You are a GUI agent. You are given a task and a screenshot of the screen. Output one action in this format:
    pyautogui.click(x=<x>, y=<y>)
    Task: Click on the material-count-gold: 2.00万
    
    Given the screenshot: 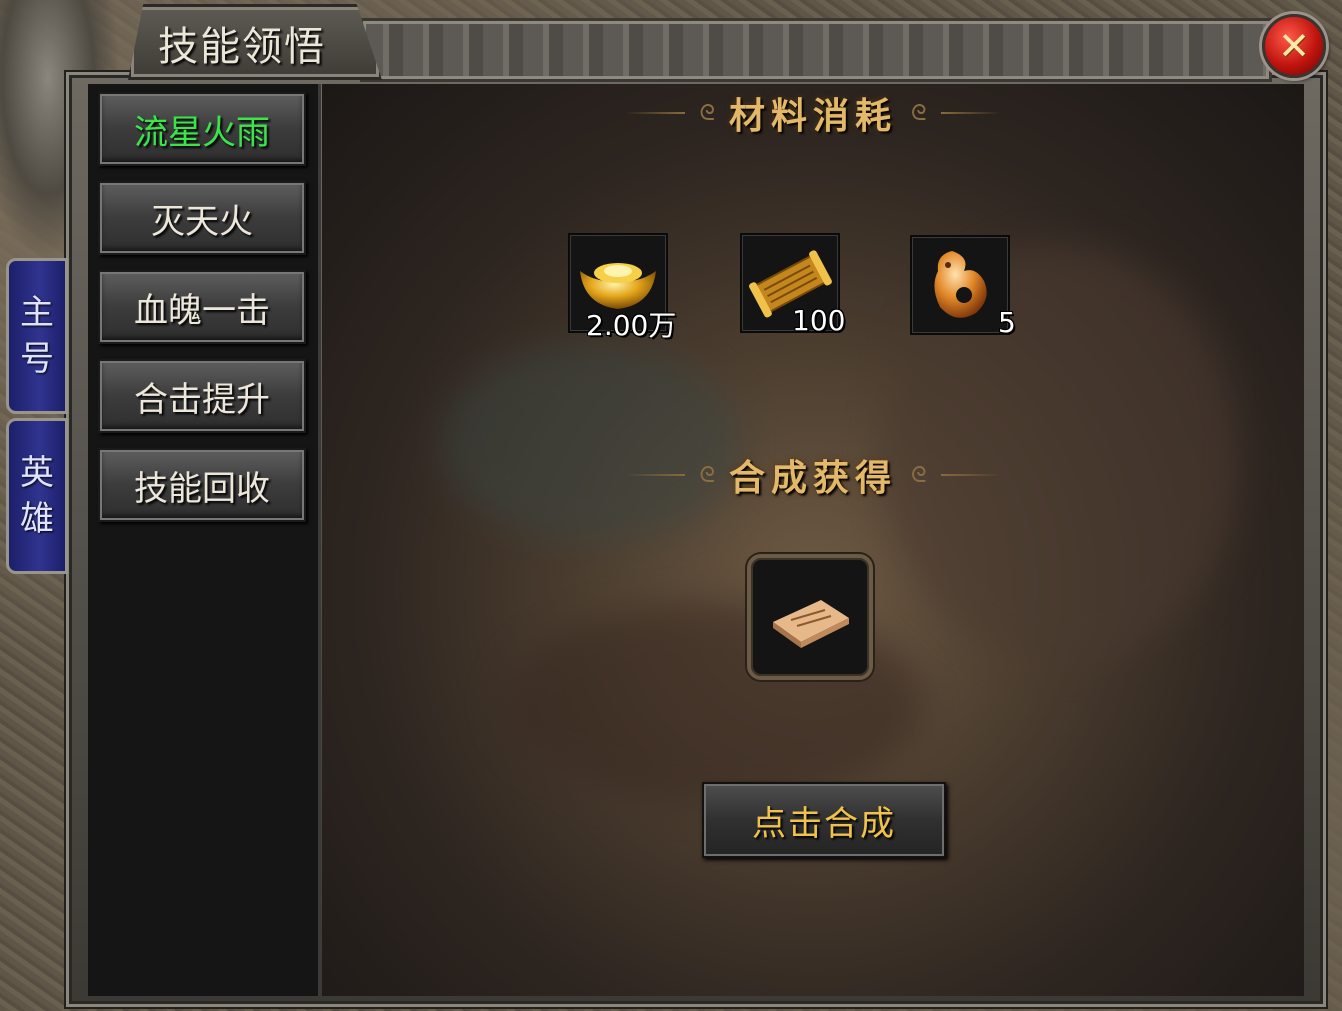 What is the action you would take?
    pyautogui.click(x=631, y=325)
    